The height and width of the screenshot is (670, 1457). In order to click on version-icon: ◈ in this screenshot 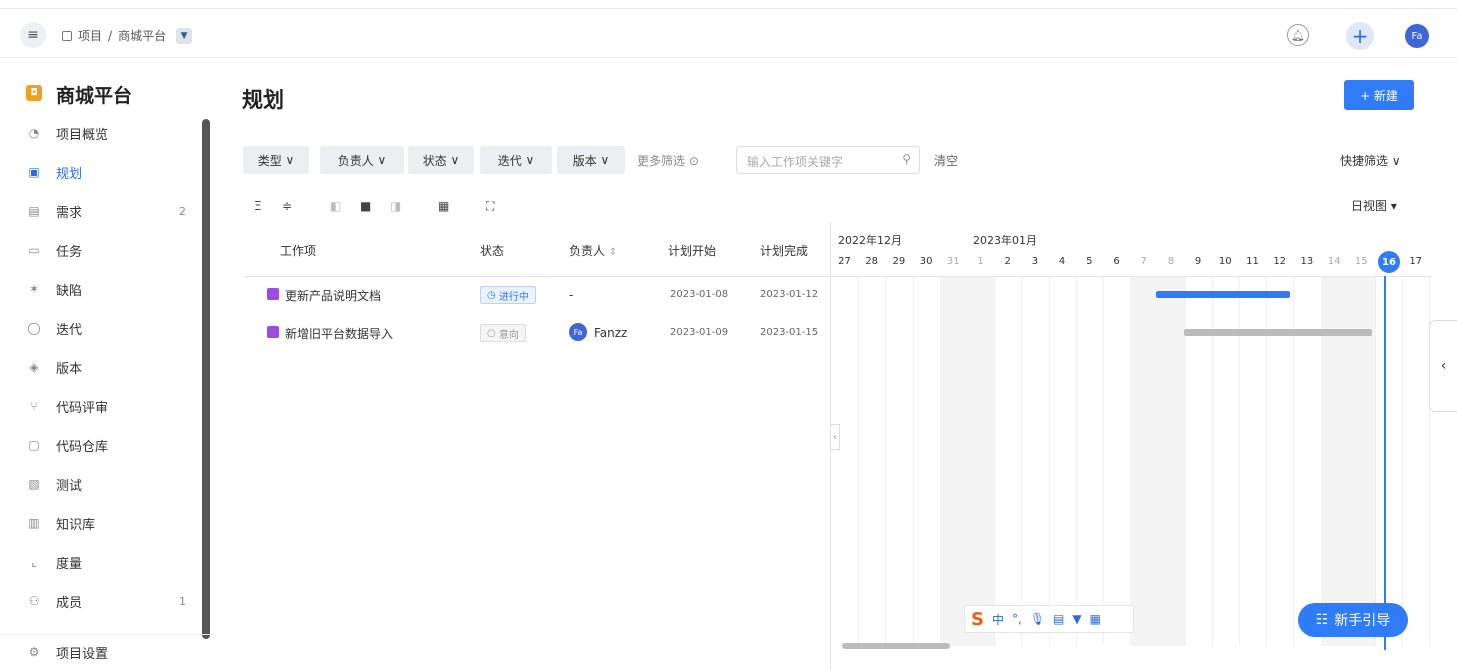, I will do `click(34, 367)`.